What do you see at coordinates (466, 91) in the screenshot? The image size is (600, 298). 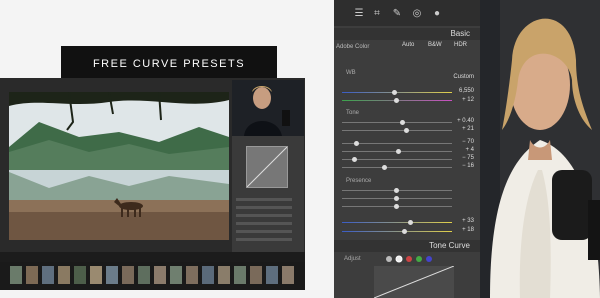 I see `temp-value: 6,550` at bounding box center [466, 91].